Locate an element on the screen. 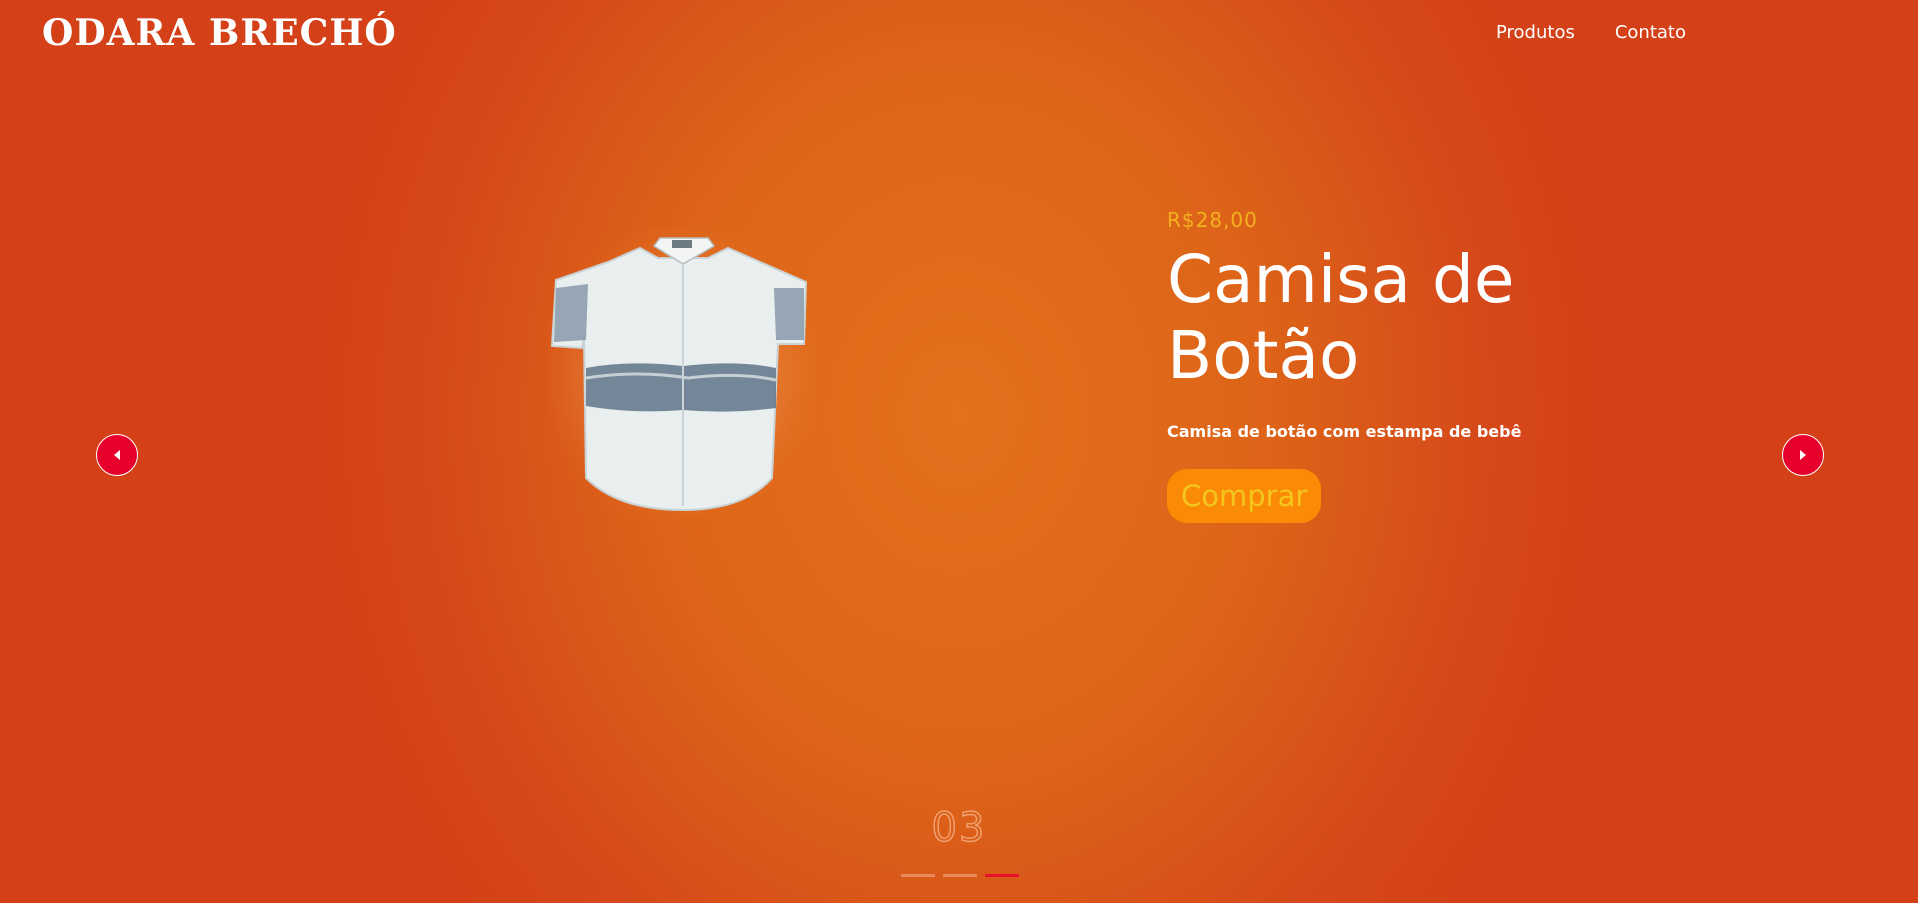 Image resolution: width=1918 pixels, height=903 pixels. slide-number: 03 is located at coordinates (959, 828).